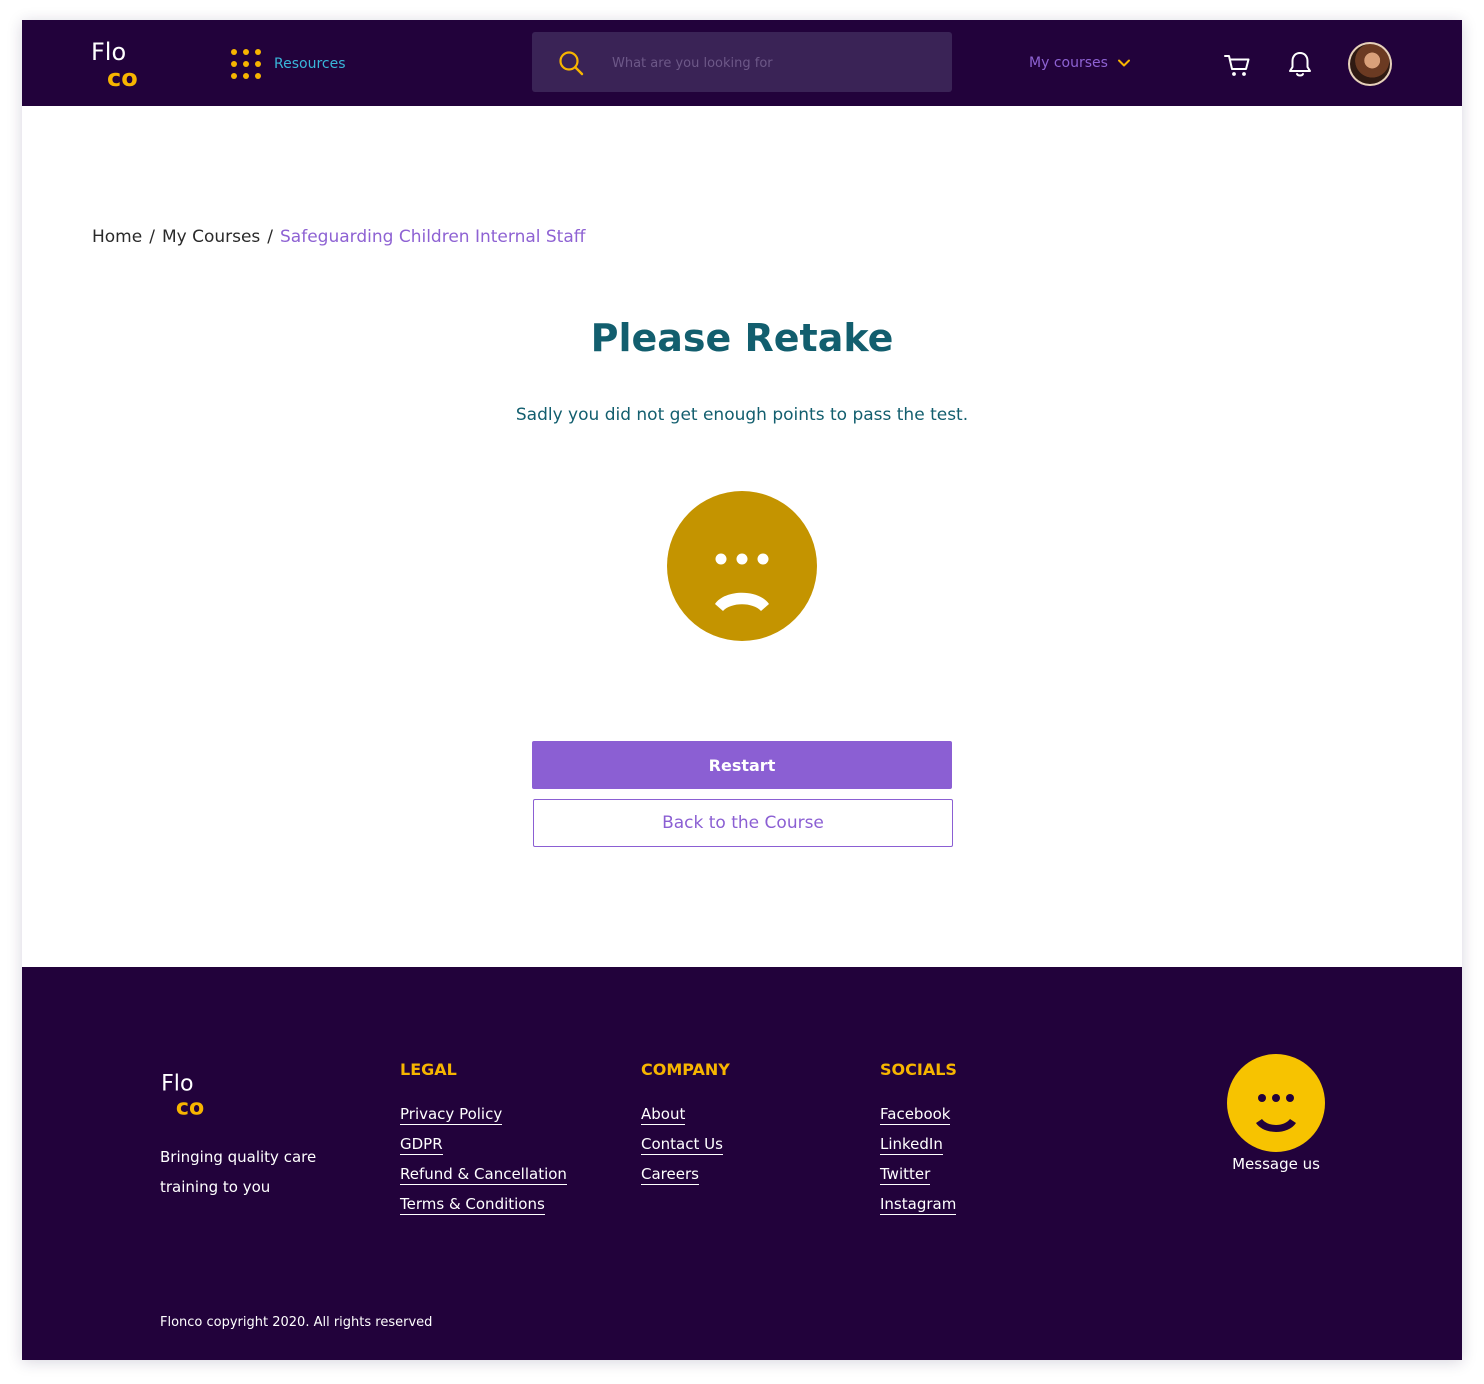  Describe the element at coordinates (663, 1115) in the screenshot. I see `footer-link-about: About` at that location.